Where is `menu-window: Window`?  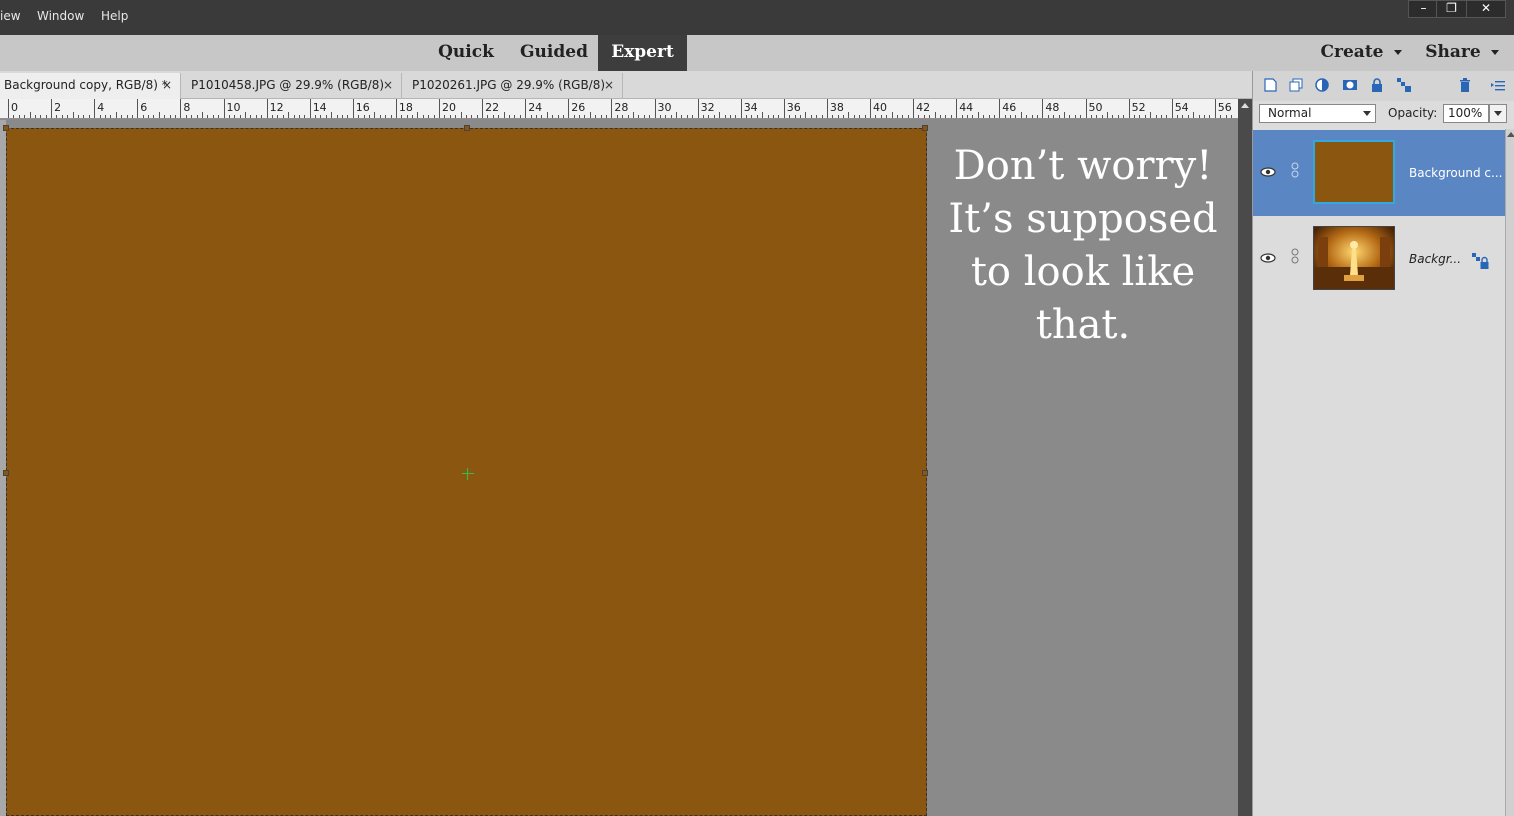 menu-window: Window is located at coordinates (60, 16).